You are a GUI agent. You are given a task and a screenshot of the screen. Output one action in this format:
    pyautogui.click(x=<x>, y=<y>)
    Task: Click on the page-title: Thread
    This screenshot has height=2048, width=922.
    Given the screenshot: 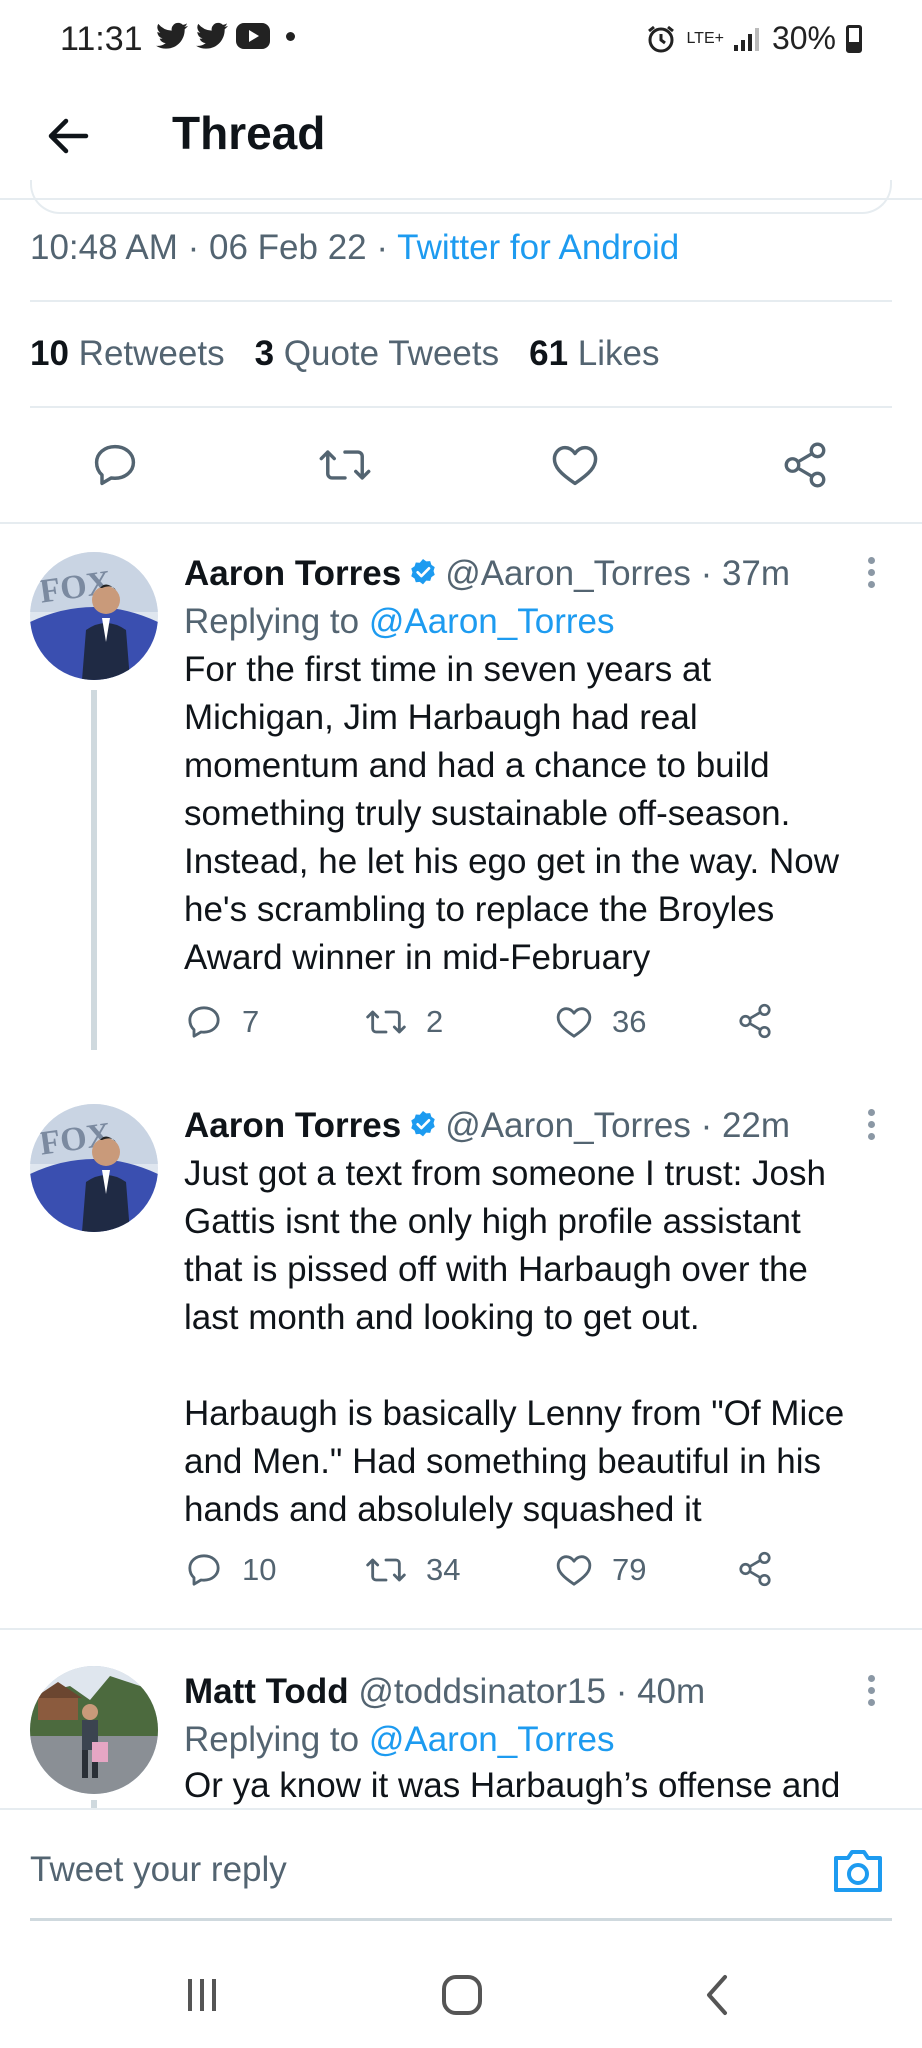 What is the action you would take?
    pyautogui.click(x=249, y=133)
    